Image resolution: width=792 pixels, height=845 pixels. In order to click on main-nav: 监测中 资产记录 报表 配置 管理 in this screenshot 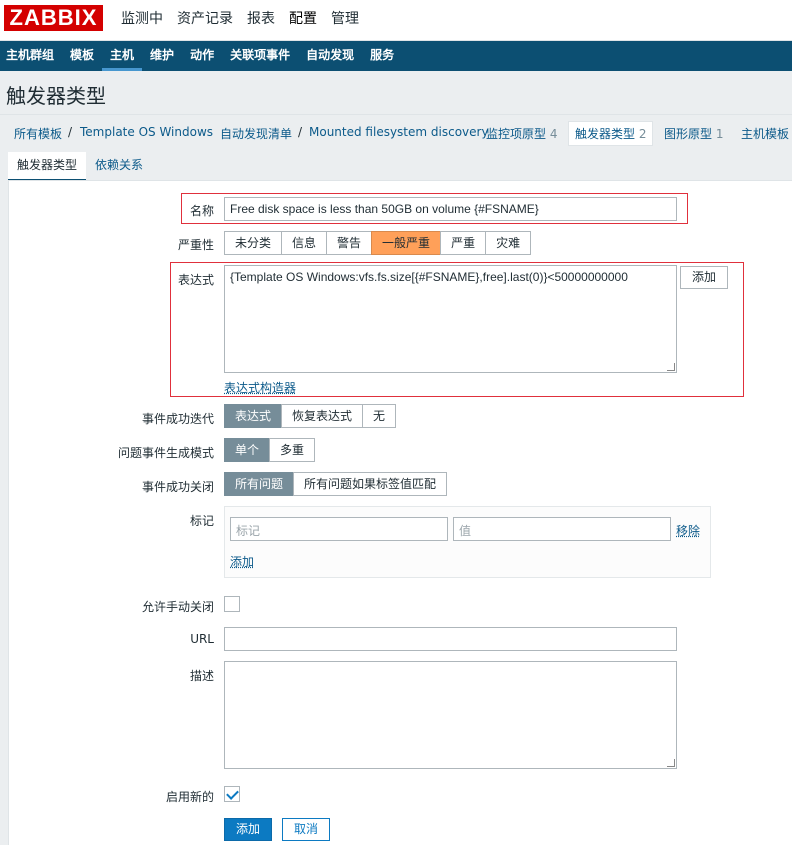, I will do `click(240, 20)`.